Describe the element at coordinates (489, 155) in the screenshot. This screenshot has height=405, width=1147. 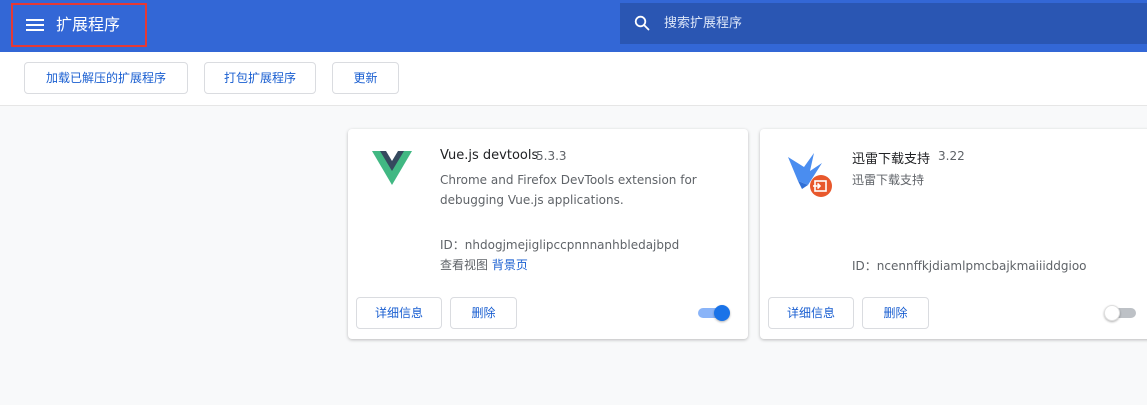
I see `extension-name: Vue.js devtools` at that location.